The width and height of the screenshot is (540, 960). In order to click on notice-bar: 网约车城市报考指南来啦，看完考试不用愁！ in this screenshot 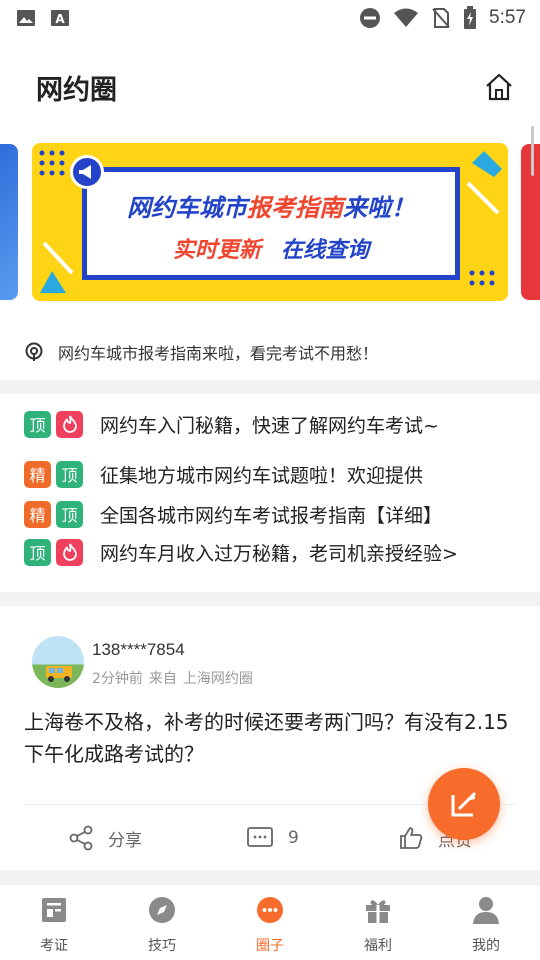, I will do `click(270, 350)`.